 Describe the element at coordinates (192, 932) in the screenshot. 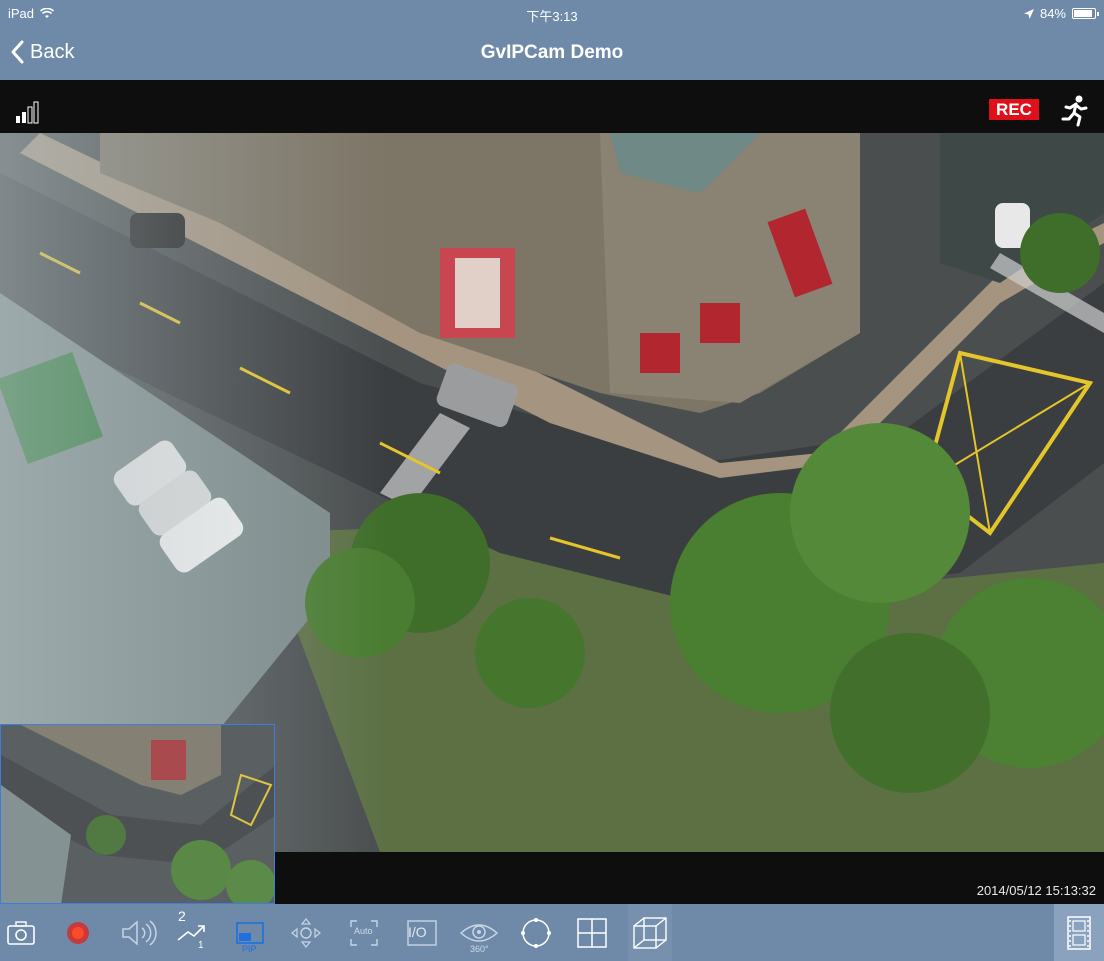

I see `stream-switch-button: 2 1` at that location.